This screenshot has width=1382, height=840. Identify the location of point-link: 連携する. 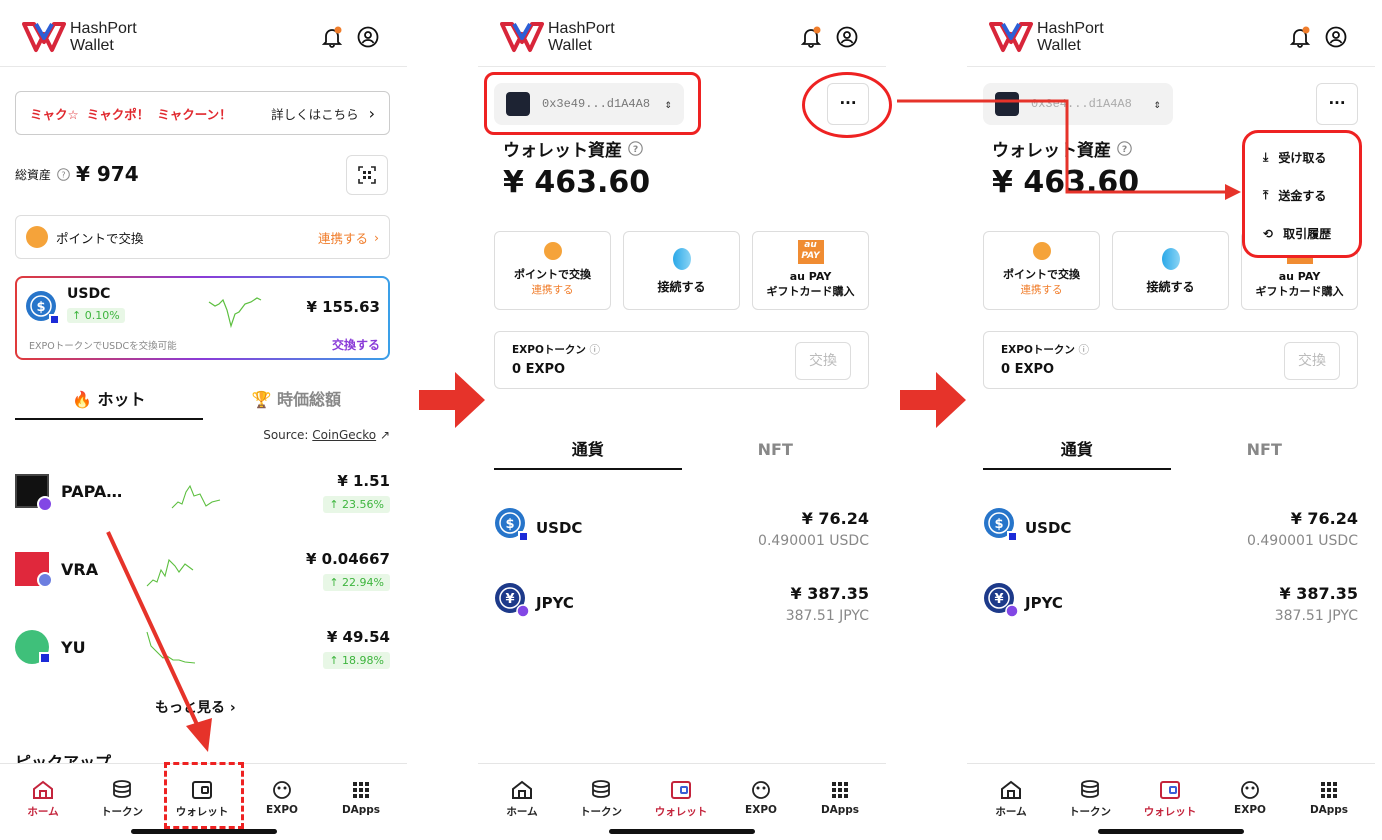
(343, 237).